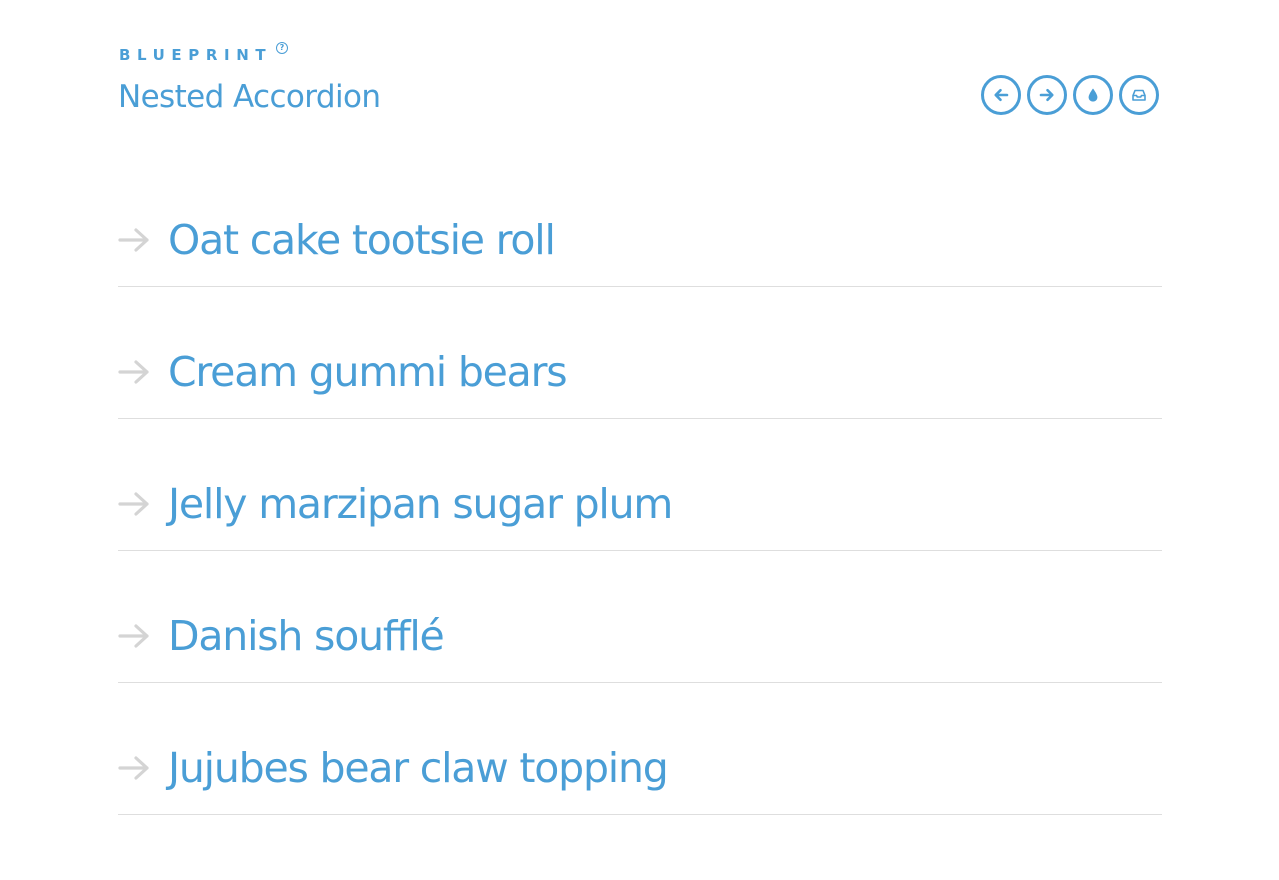 Image resolution: width=1279 pixels, height=880 pixels. I want to click on accordion-item-label: Oat cake tootsie roll, so click(362, 240).